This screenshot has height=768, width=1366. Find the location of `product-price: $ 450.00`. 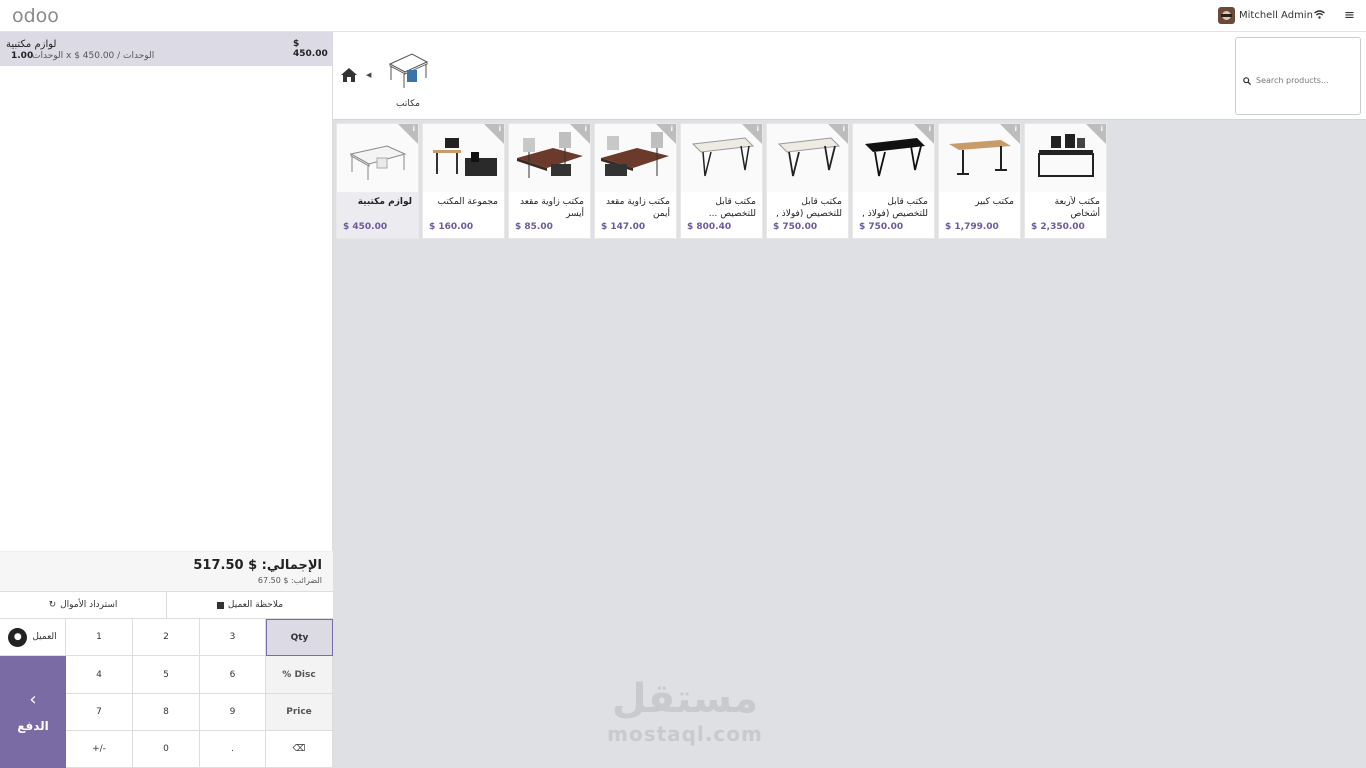

product-price: $ 450.00 is located at coordinates (365, 227).